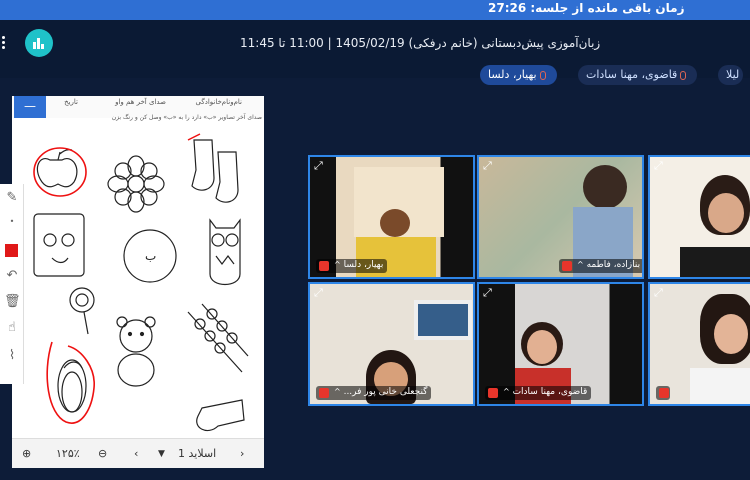 The height and width of the screenshot is (480, 750). I want to click on red-circle-apple, so click(60, 172).